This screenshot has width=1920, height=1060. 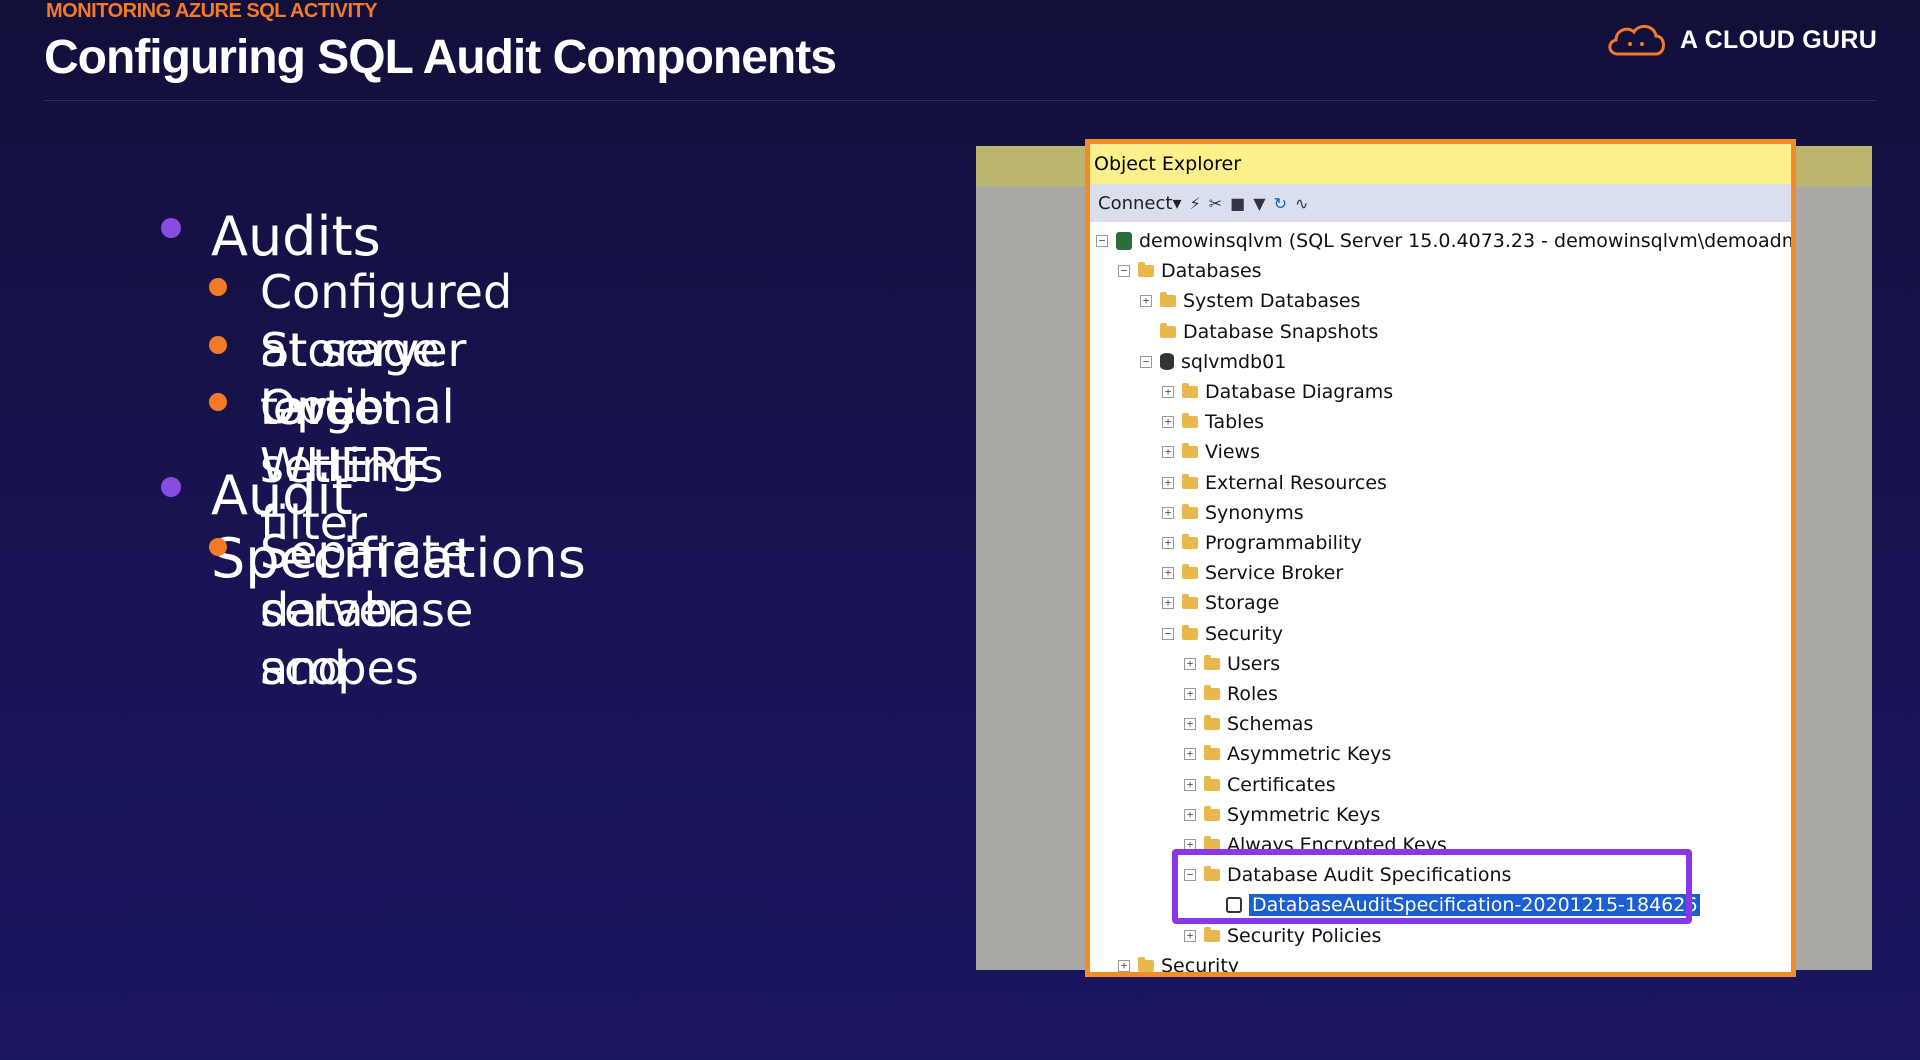 I want to click on tree-node: + Synonyms, so click(x=1233, y=513).